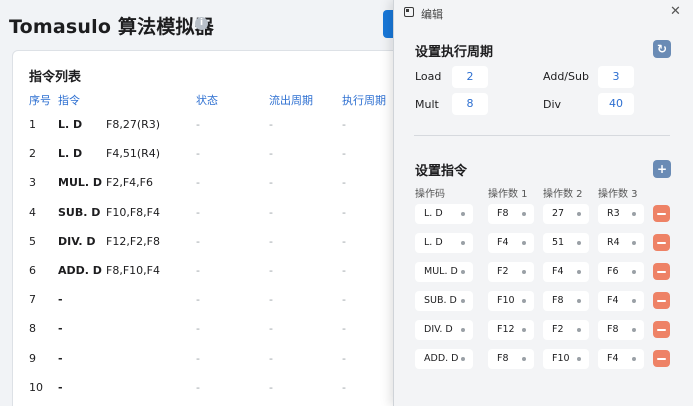  What do you see at coordinates (506, 300) in the screenshot?
I see `operand1-select-value: F10` at bounding box center [506, 300].